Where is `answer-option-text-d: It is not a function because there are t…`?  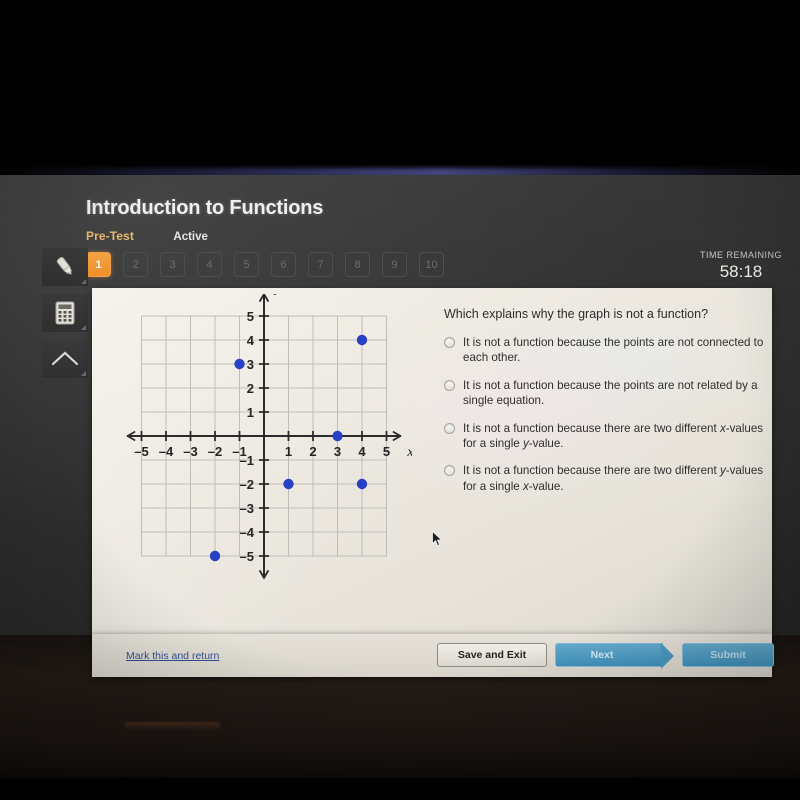 answer-option-text-d: It is not a function because there are t… is located at coordinates (613, 478).